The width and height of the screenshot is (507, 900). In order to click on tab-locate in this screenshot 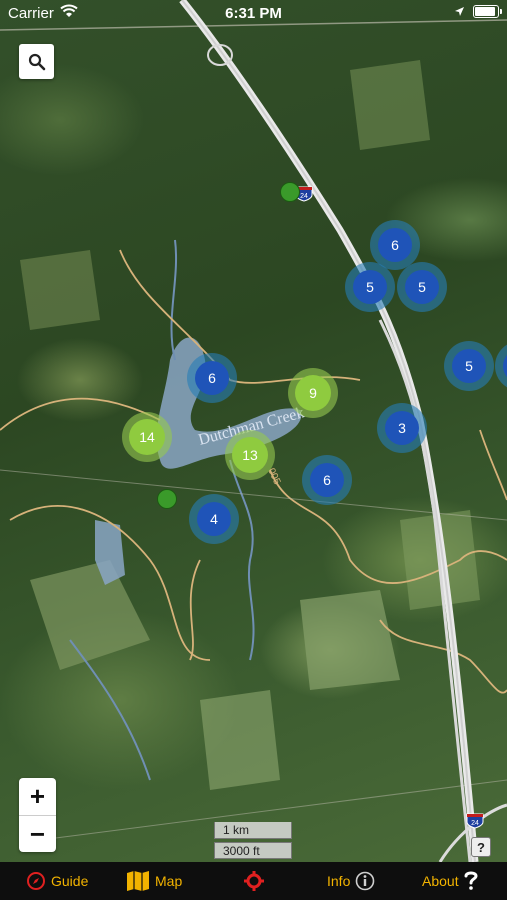, I will do `click(254, 881)`.